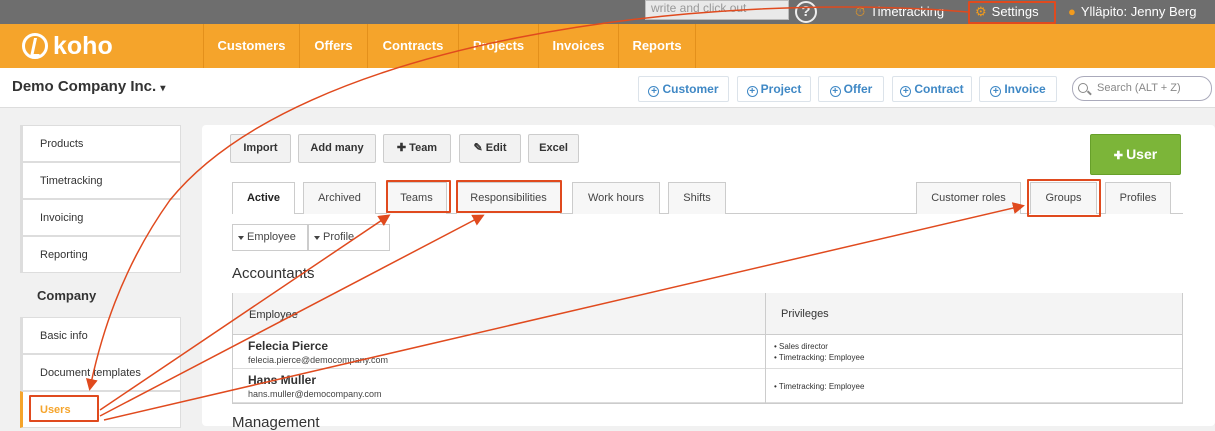 The width and height of the screenshot is (1215, 431). What do you see at coordinates (939, 89) in the screenshot?
I see `quick-label: Contract` at bounding box center [939, 89].